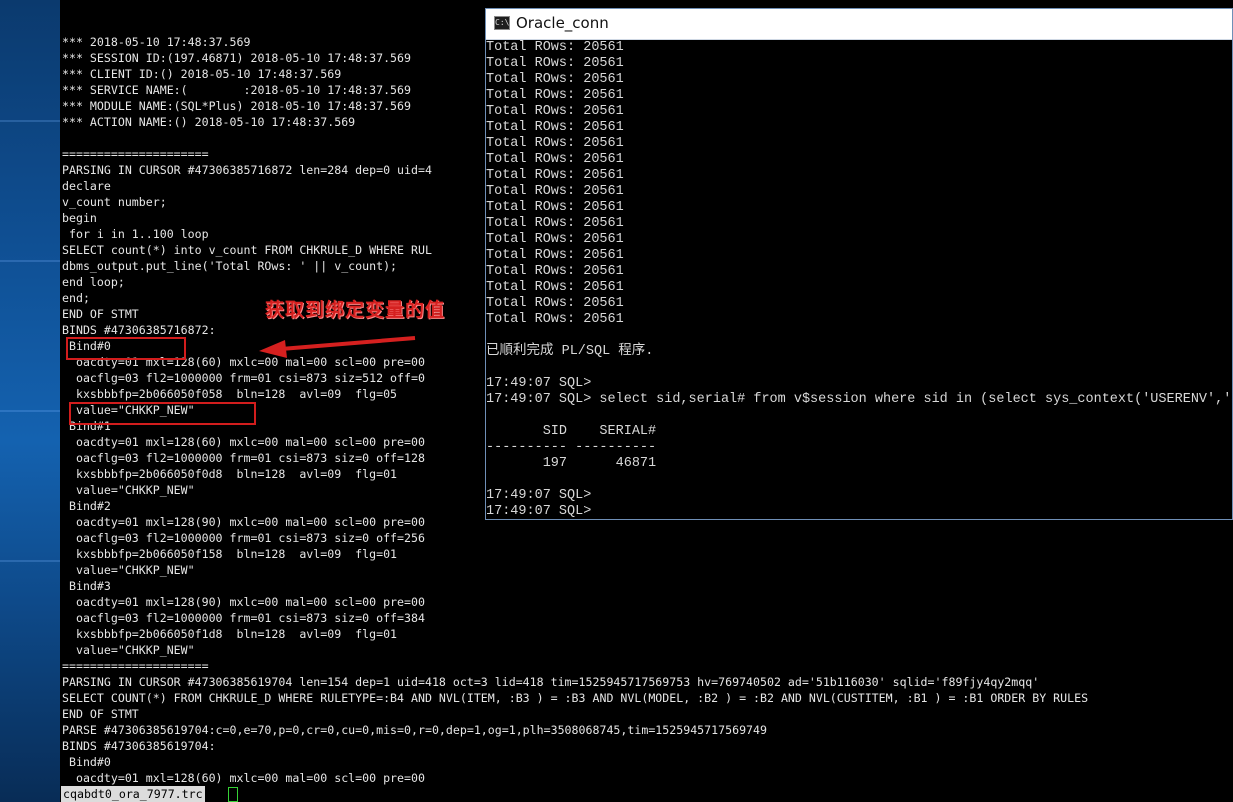 The image size is (1233, 802). I want to click on console-icon: C:\, so click(502, 23).